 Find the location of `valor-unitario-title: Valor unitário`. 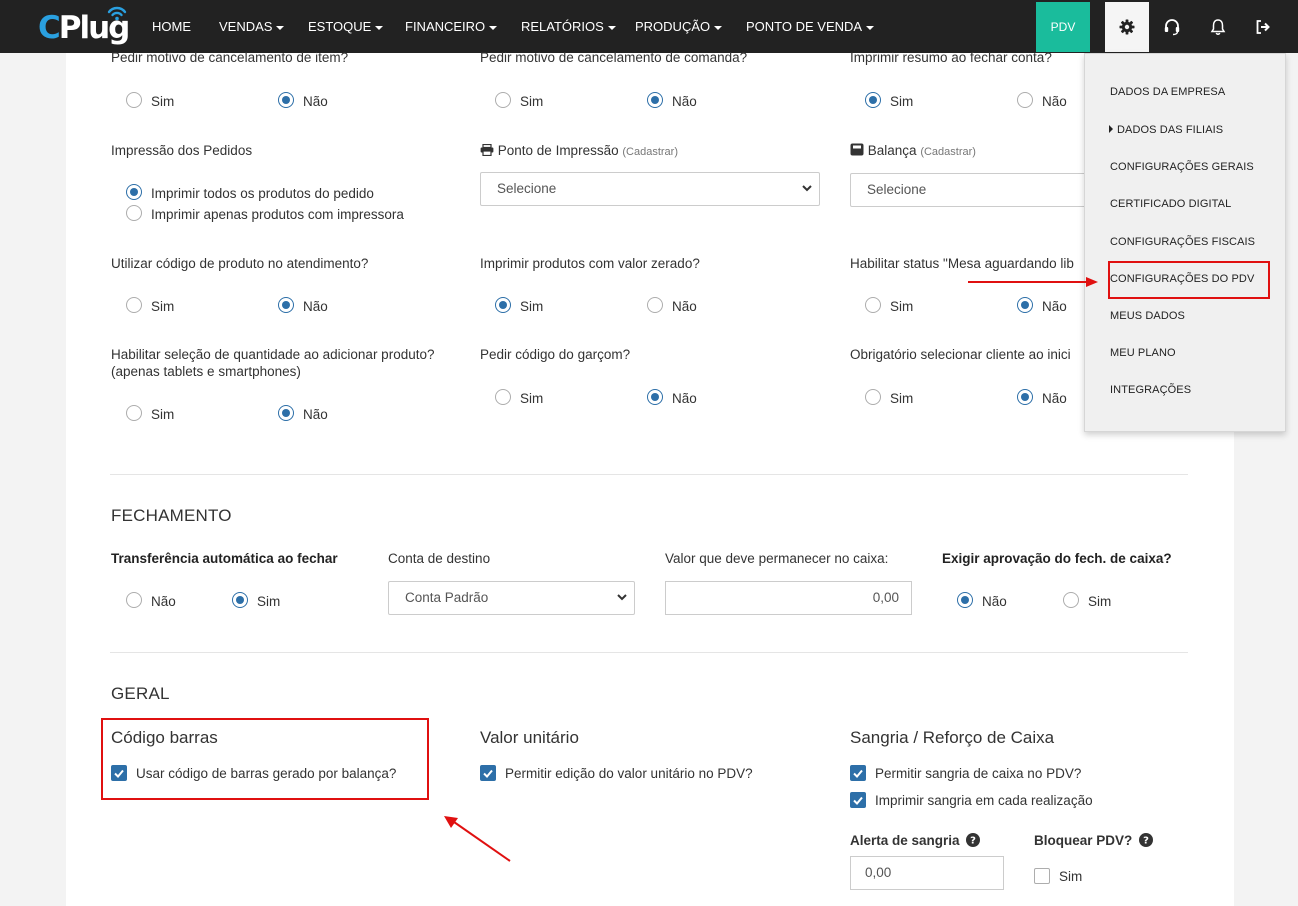

valor-unitario-title: Valor unitário is located at coordinates (529, 737).